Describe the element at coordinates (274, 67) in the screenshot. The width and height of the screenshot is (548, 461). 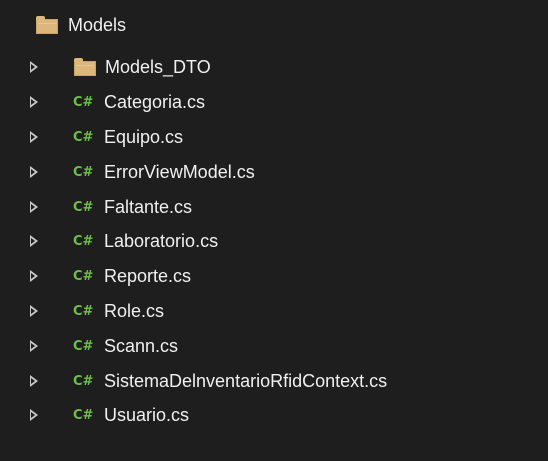
I see `tree-node-models-dto: Models_DTO` at that location.